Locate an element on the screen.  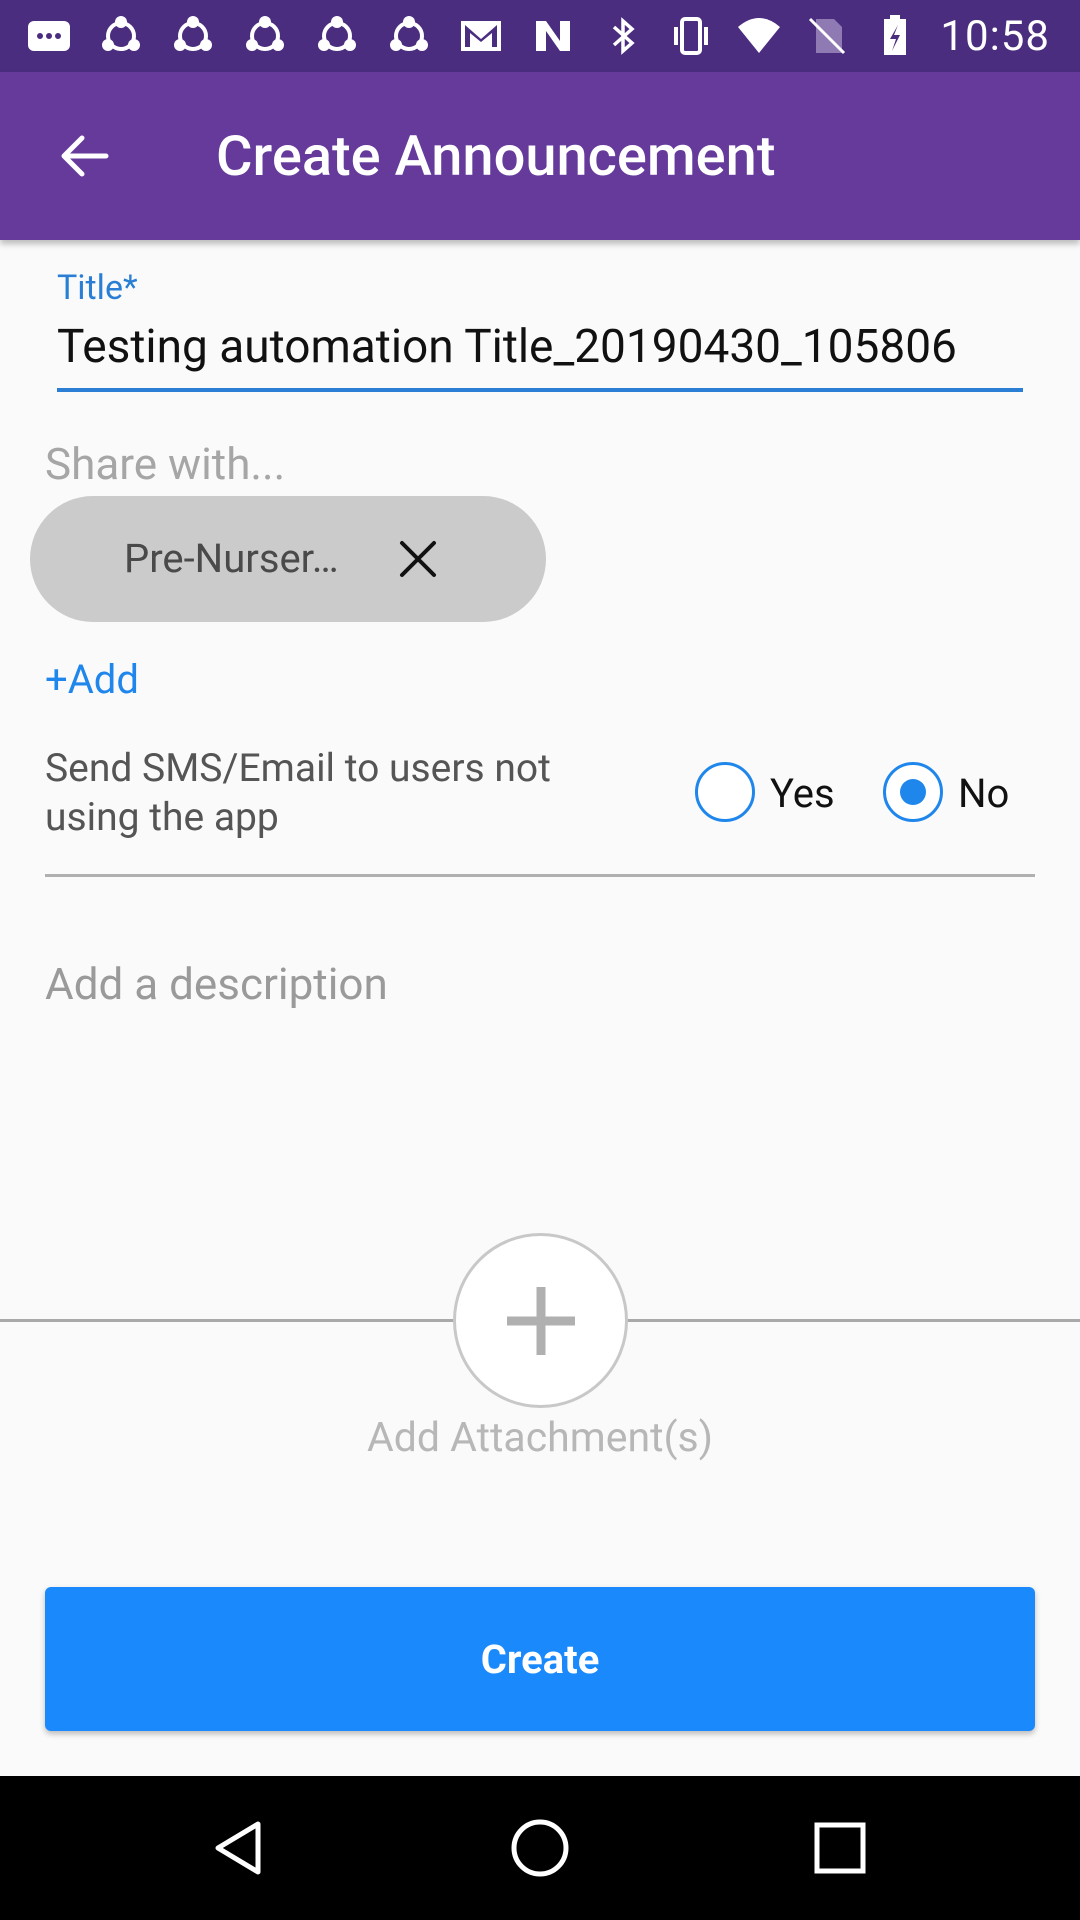
back-button is located at coordinates (84, 156).